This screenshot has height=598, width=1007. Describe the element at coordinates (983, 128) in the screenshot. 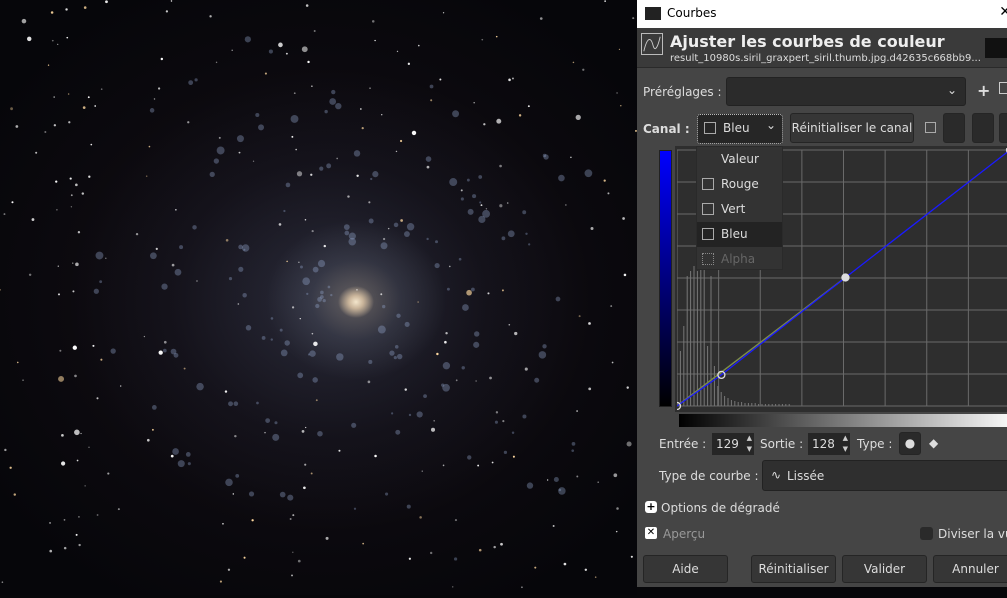

I see `histogram-view-button` at that location.